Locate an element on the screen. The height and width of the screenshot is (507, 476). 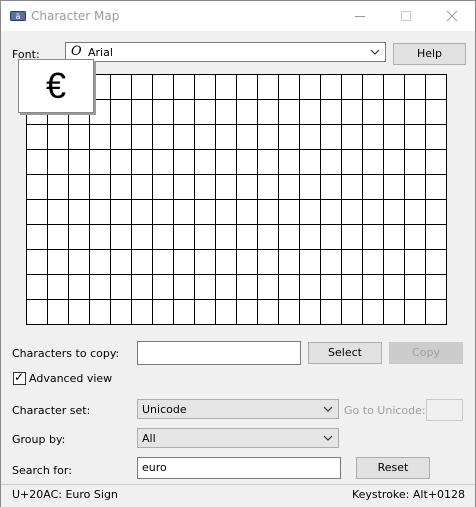
reset-button: Reset is located at coordinates (393, 468).